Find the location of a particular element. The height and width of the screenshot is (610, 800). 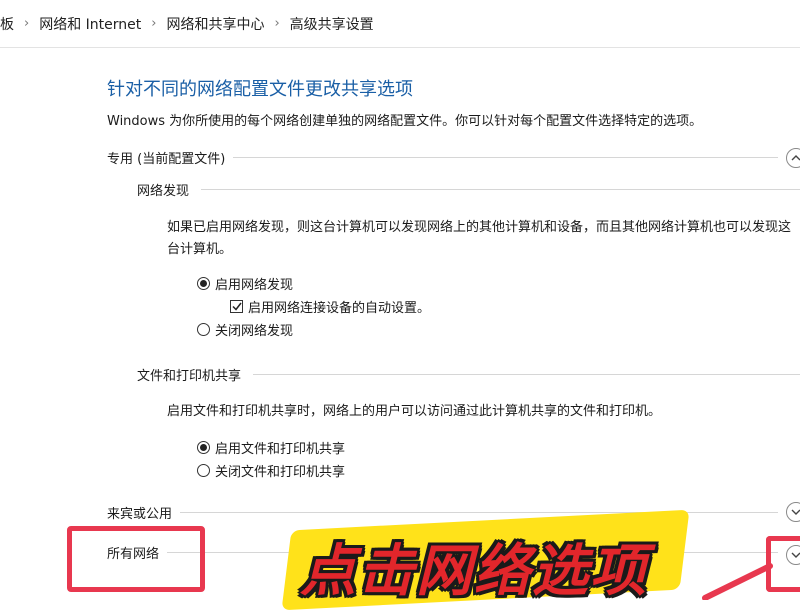

network-discovery-heading: 网络发现 is located at coordinates (163, 191).